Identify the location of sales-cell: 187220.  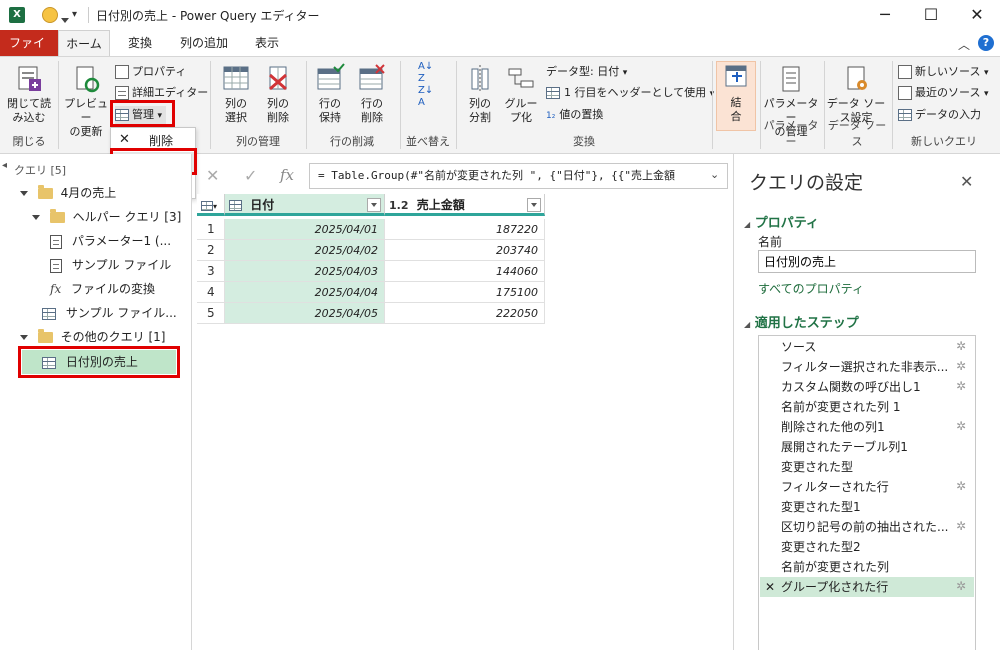
(465, 229).